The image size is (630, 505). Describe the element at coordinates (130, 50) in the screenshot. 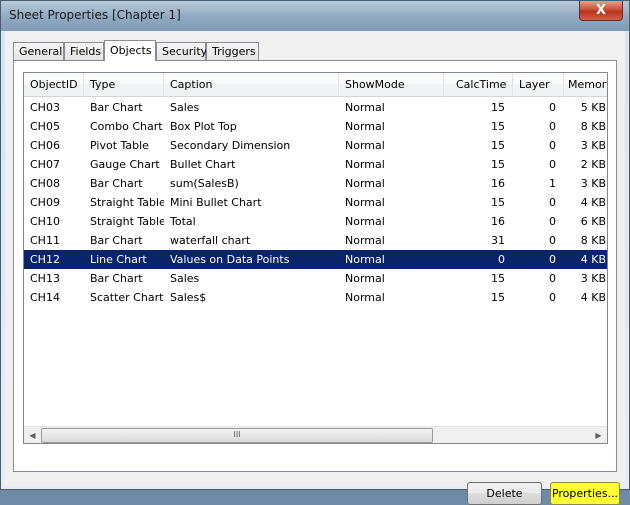

I see `tab-objects: Objects` at that location.